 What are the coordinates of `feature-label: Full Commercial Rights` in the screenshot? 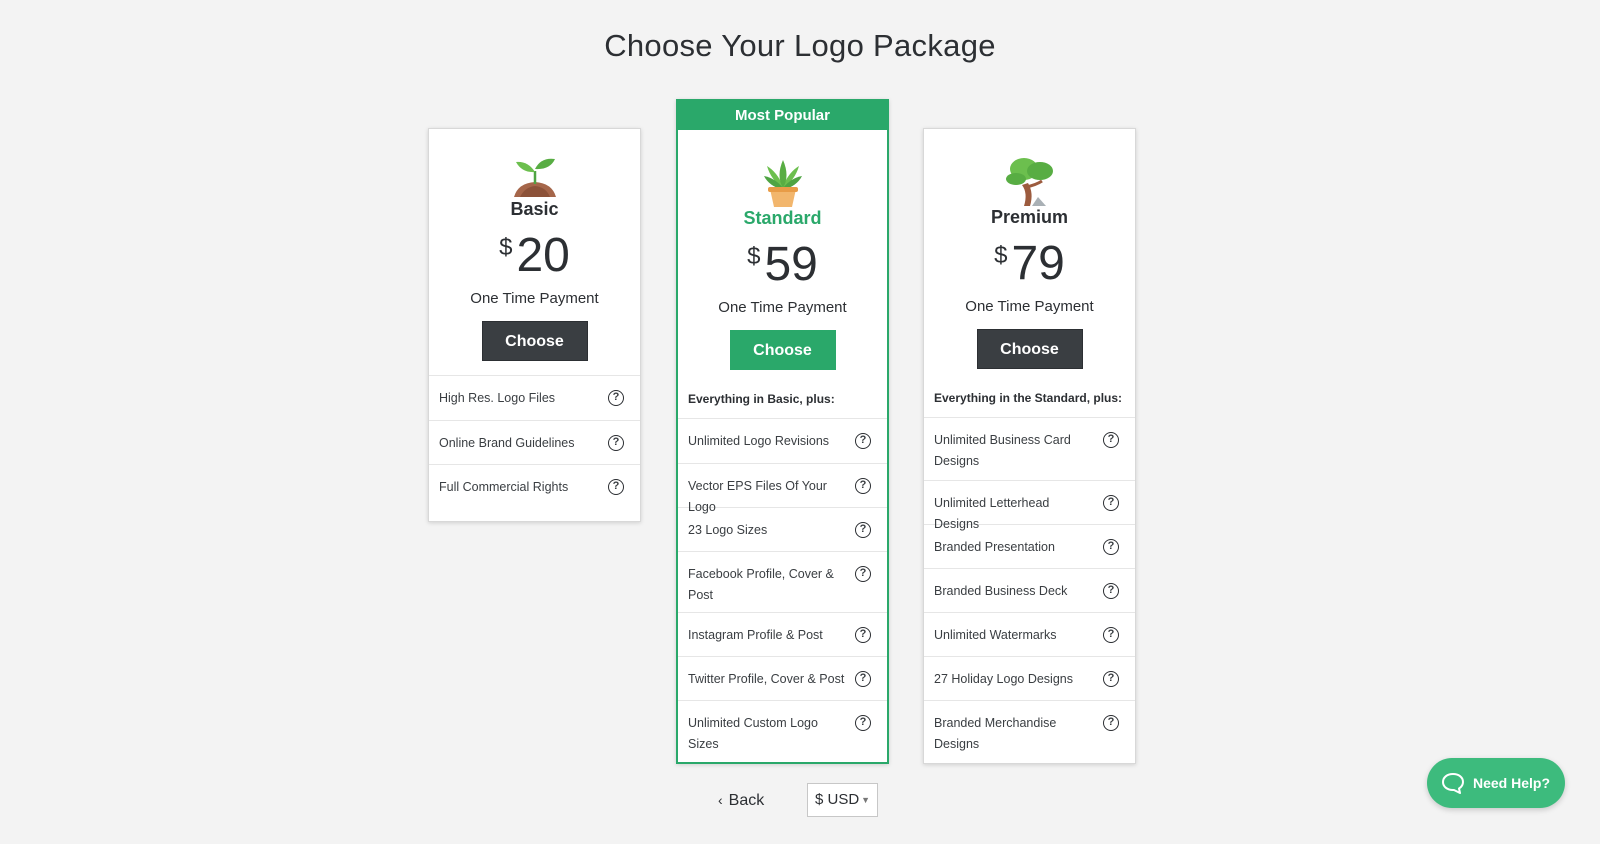 It's located at (504, 487).